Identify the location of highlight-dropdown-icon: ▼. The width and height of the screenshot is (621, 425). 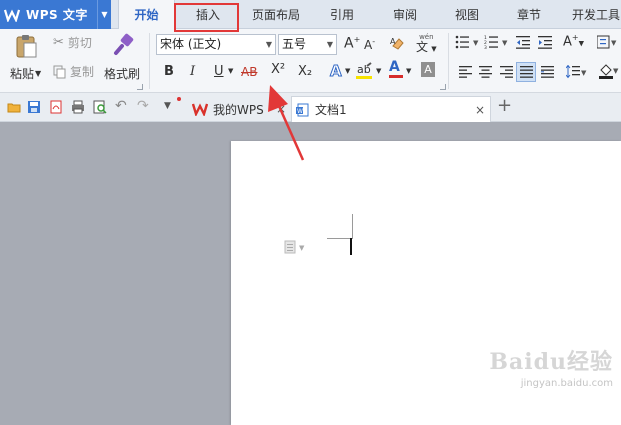
(378, 71).